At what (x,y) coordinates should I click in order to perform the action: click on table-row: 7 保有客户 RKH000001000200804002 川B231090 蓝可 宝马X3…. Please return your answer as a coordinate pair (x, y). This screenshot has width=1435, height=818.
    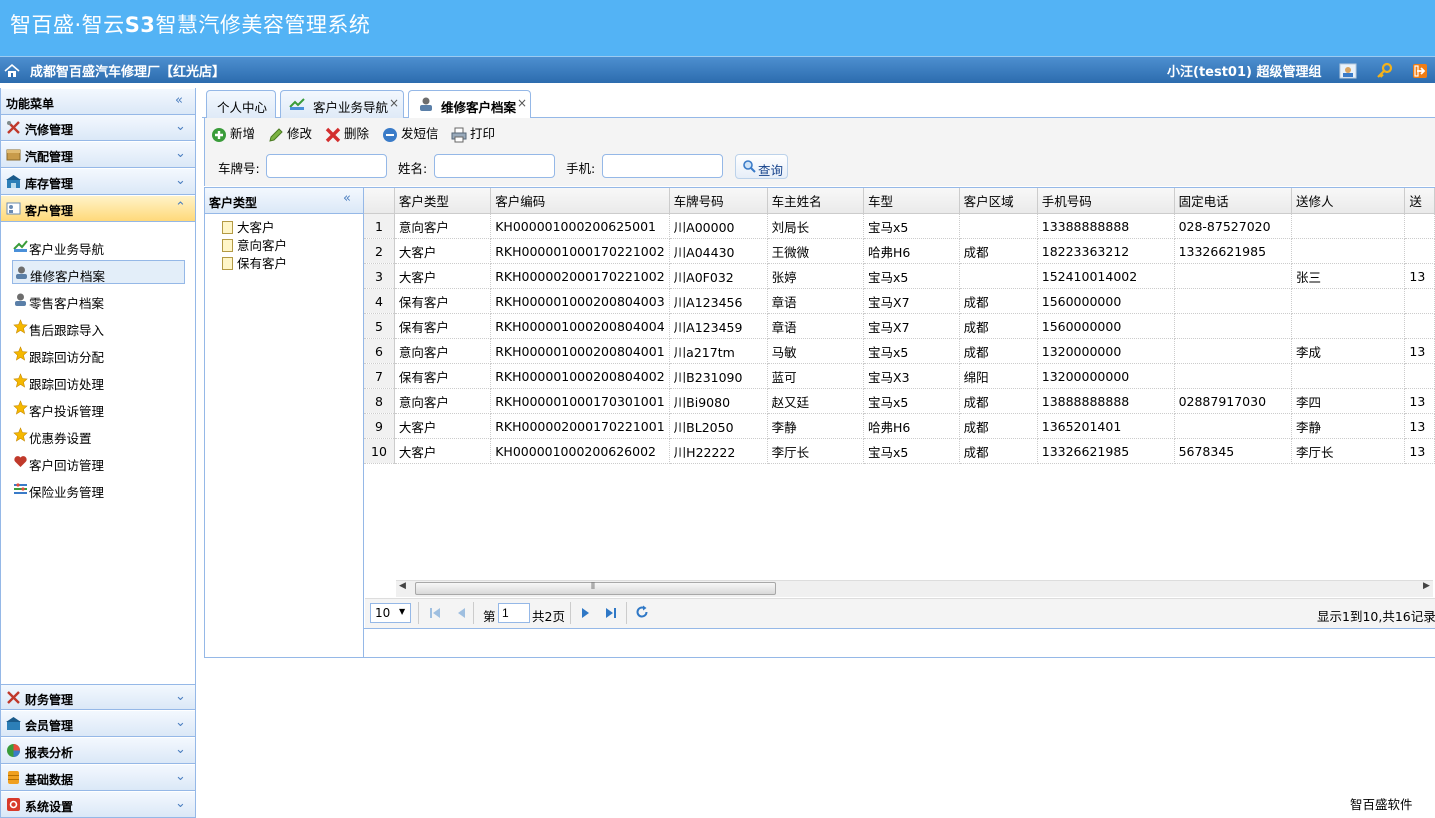
    Looking at the image, I should click on (899, 376).